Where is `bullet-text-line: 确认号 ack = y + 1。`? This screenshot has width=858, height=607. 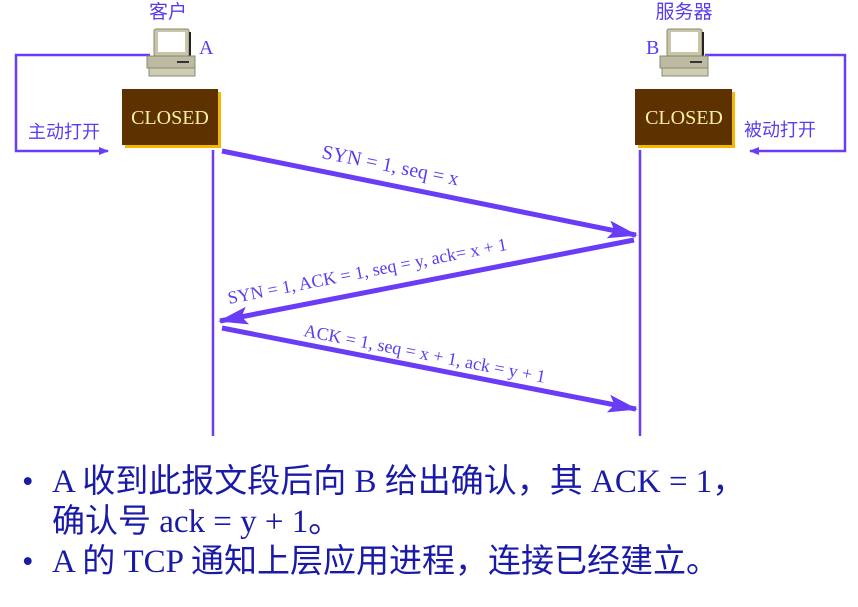
bullet-text-line: 确认号 ack = y + 1。 is located at coordinates (197, 522).